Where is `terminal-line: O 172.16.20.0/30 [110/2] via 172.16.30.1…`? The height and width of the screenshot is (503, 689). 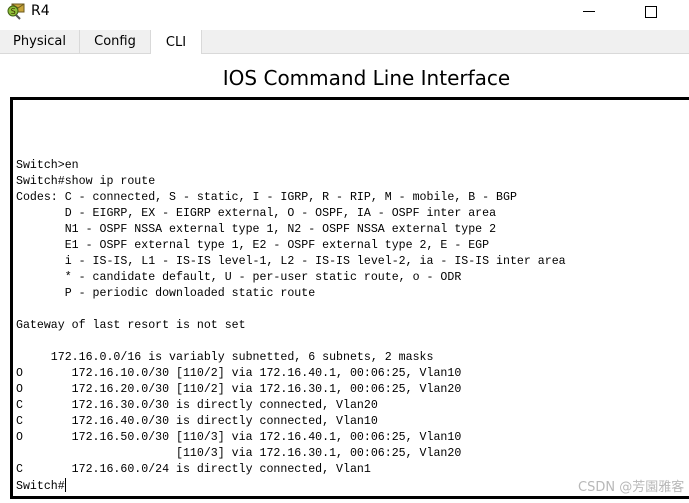
terminal-line: O 172.16.20.0/30 [110/2] via 172.16.30.1… is located at coordinates (239, 389).